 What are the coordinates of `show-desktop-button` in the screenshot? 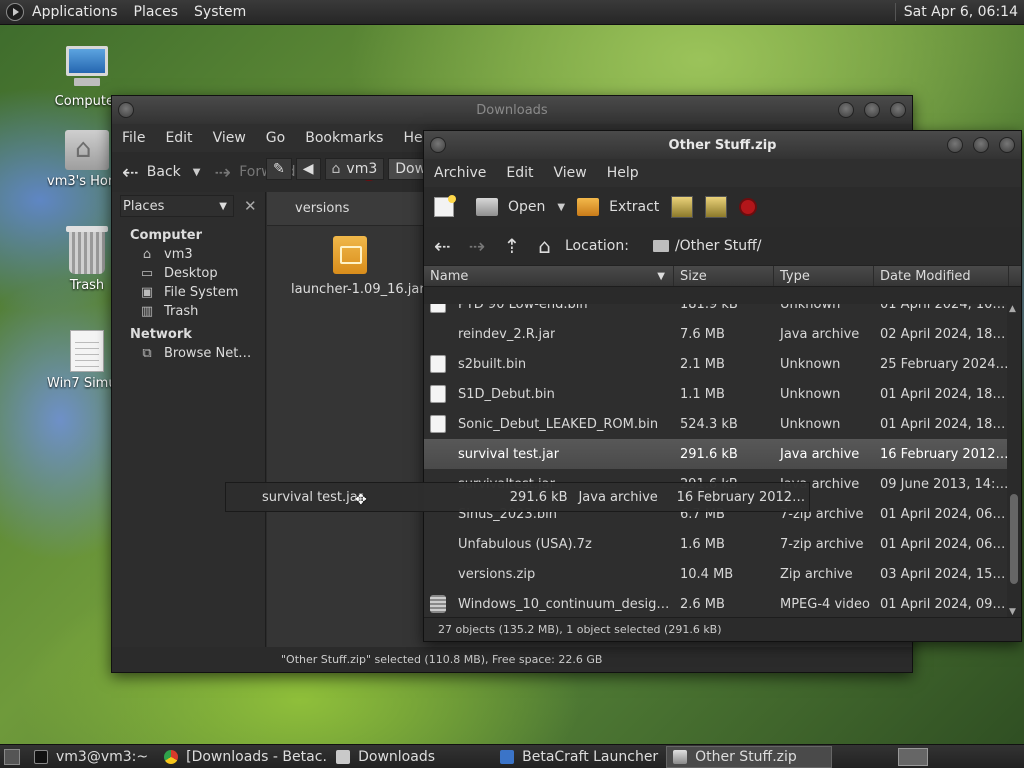 It's located at (12, 756).